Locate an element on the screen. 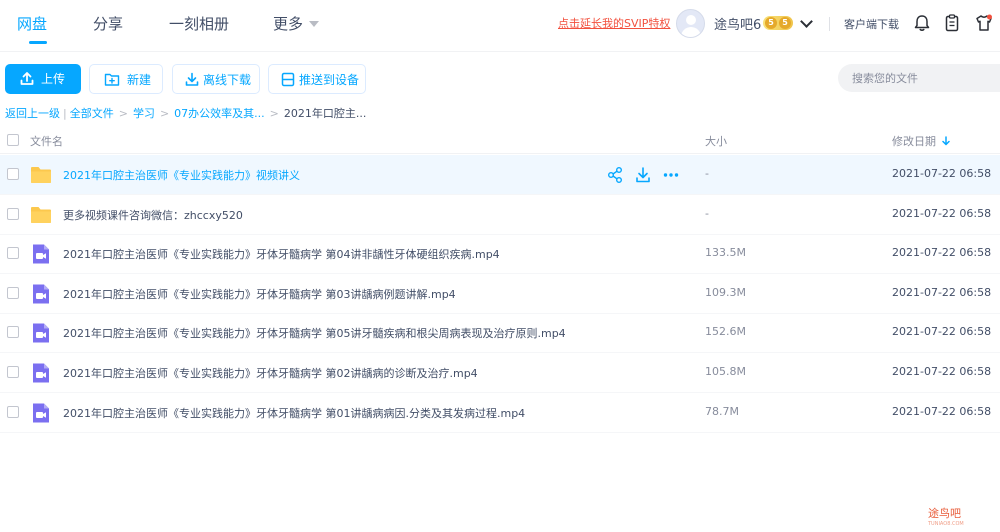  tab-more: 更多 is located at coordinates (296, 24).